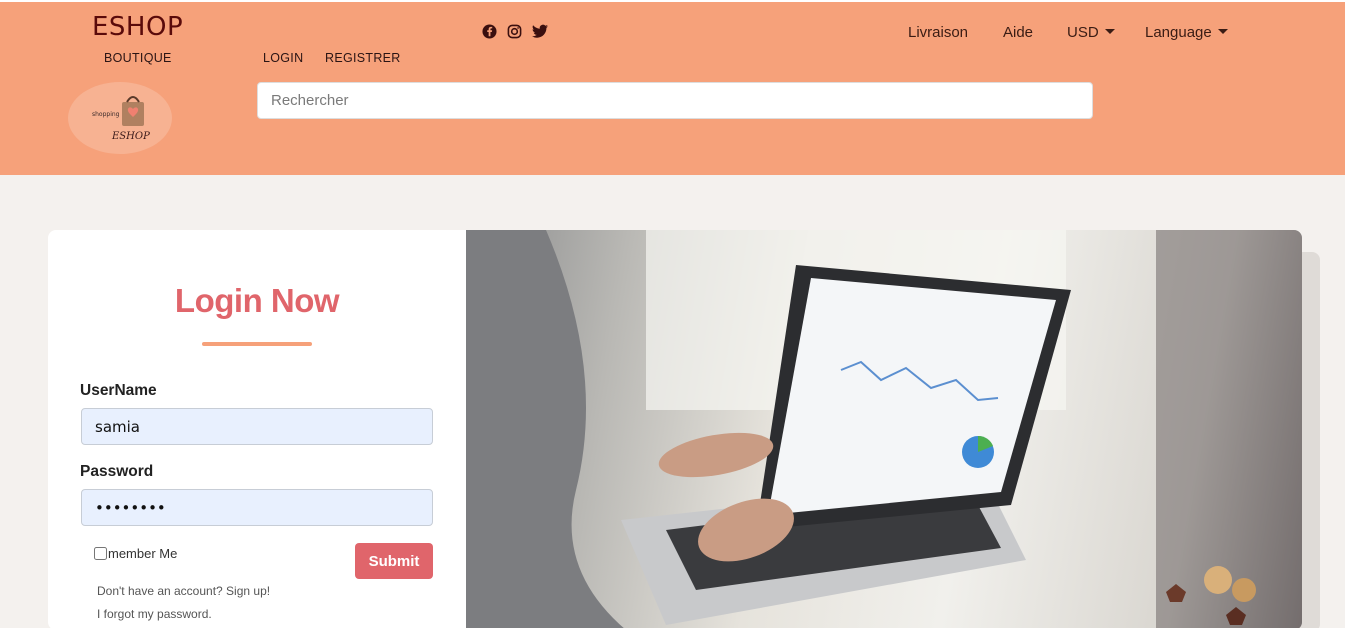 This screenshot has height=628, width=1345. I want to click on register-link: REGISTRER, so click(363, 58).